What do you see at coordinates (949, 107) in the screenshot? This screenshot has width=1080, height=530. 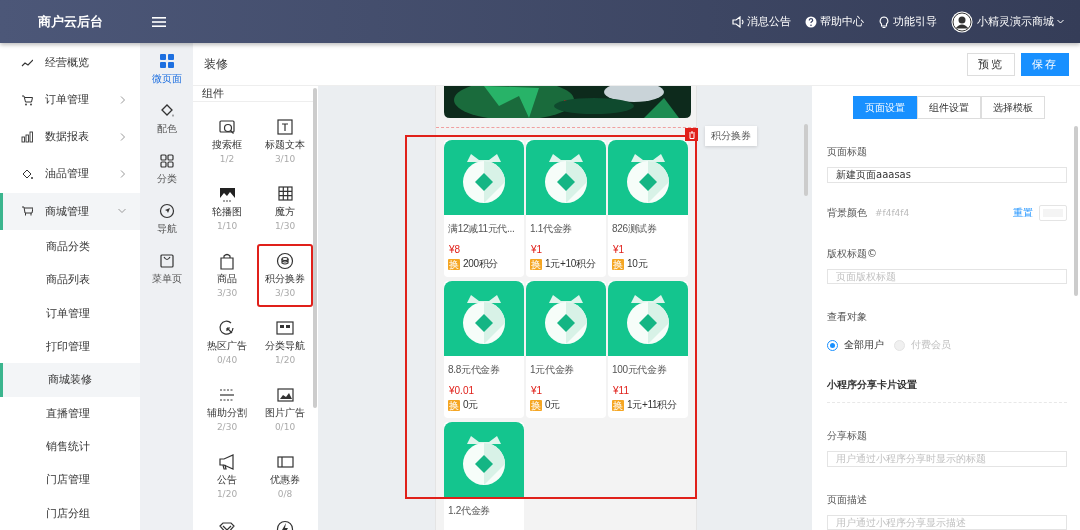 I see `tab: 组件设置` at bounding box center [949, 107].